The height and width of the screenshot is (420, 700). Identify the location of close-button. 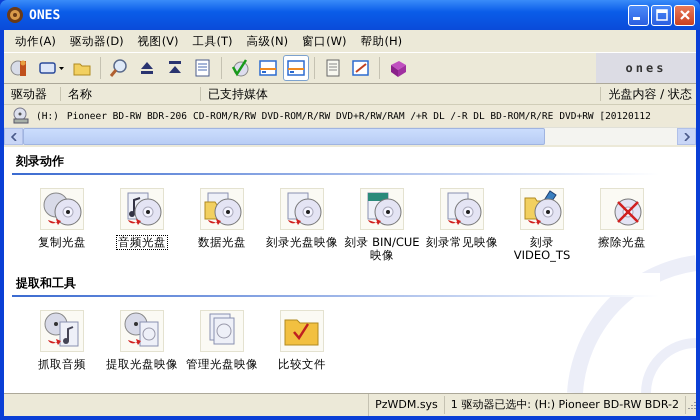
(684, 15).